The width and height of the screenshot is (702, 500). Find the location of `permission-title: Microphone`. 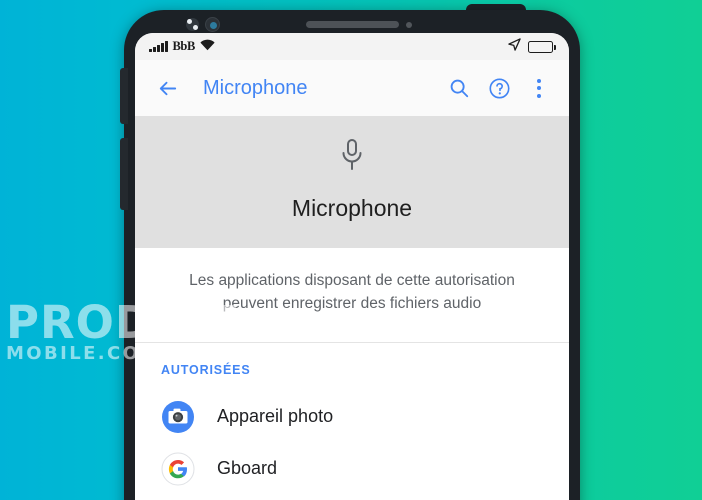

permission-title: Microphone is located at coordinates (352, 208).